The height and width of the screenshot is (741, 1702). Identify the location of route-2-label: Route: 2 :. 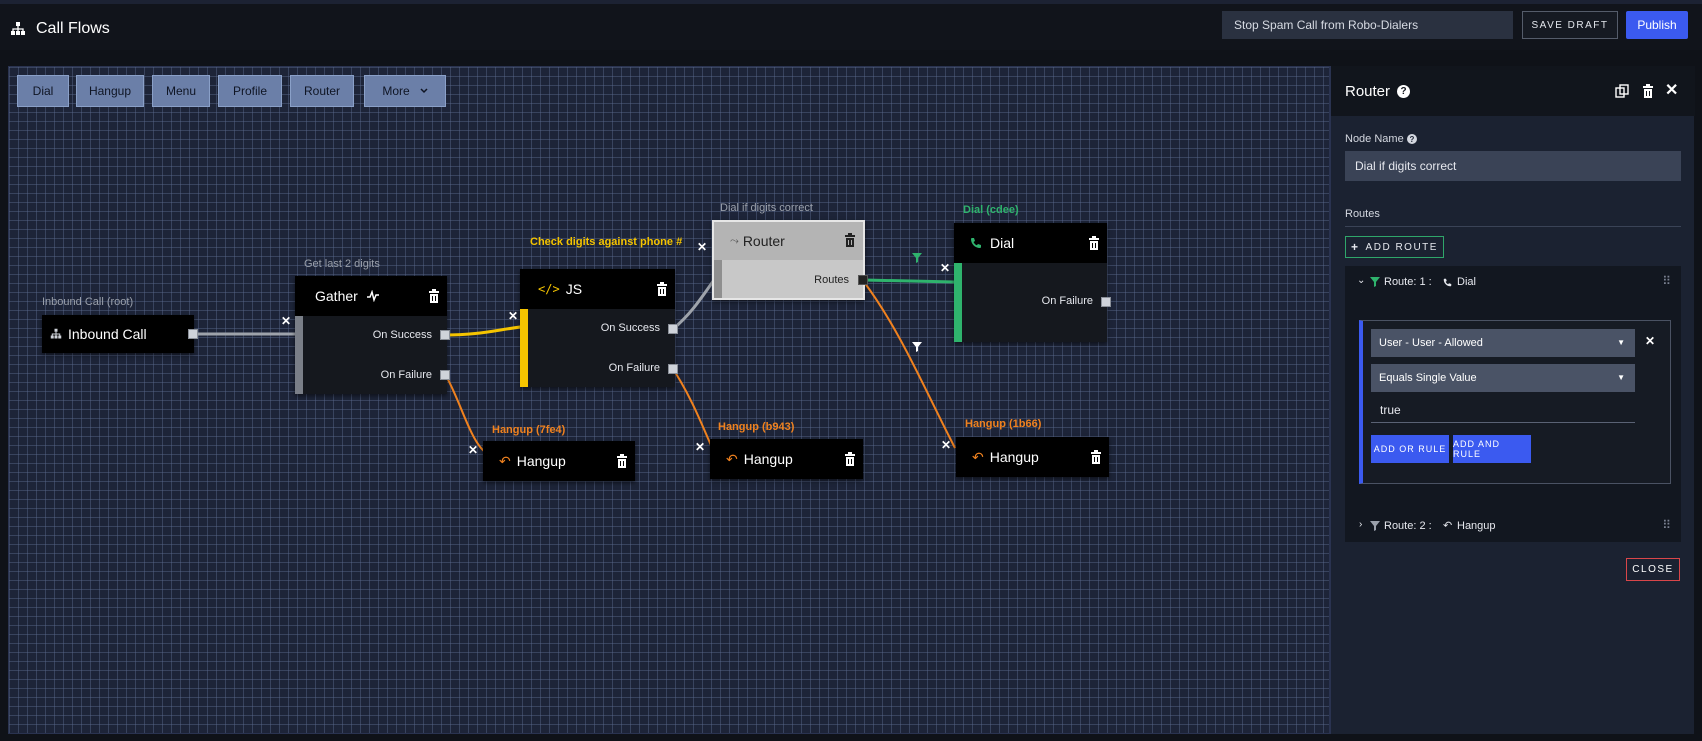
(1408, 526).